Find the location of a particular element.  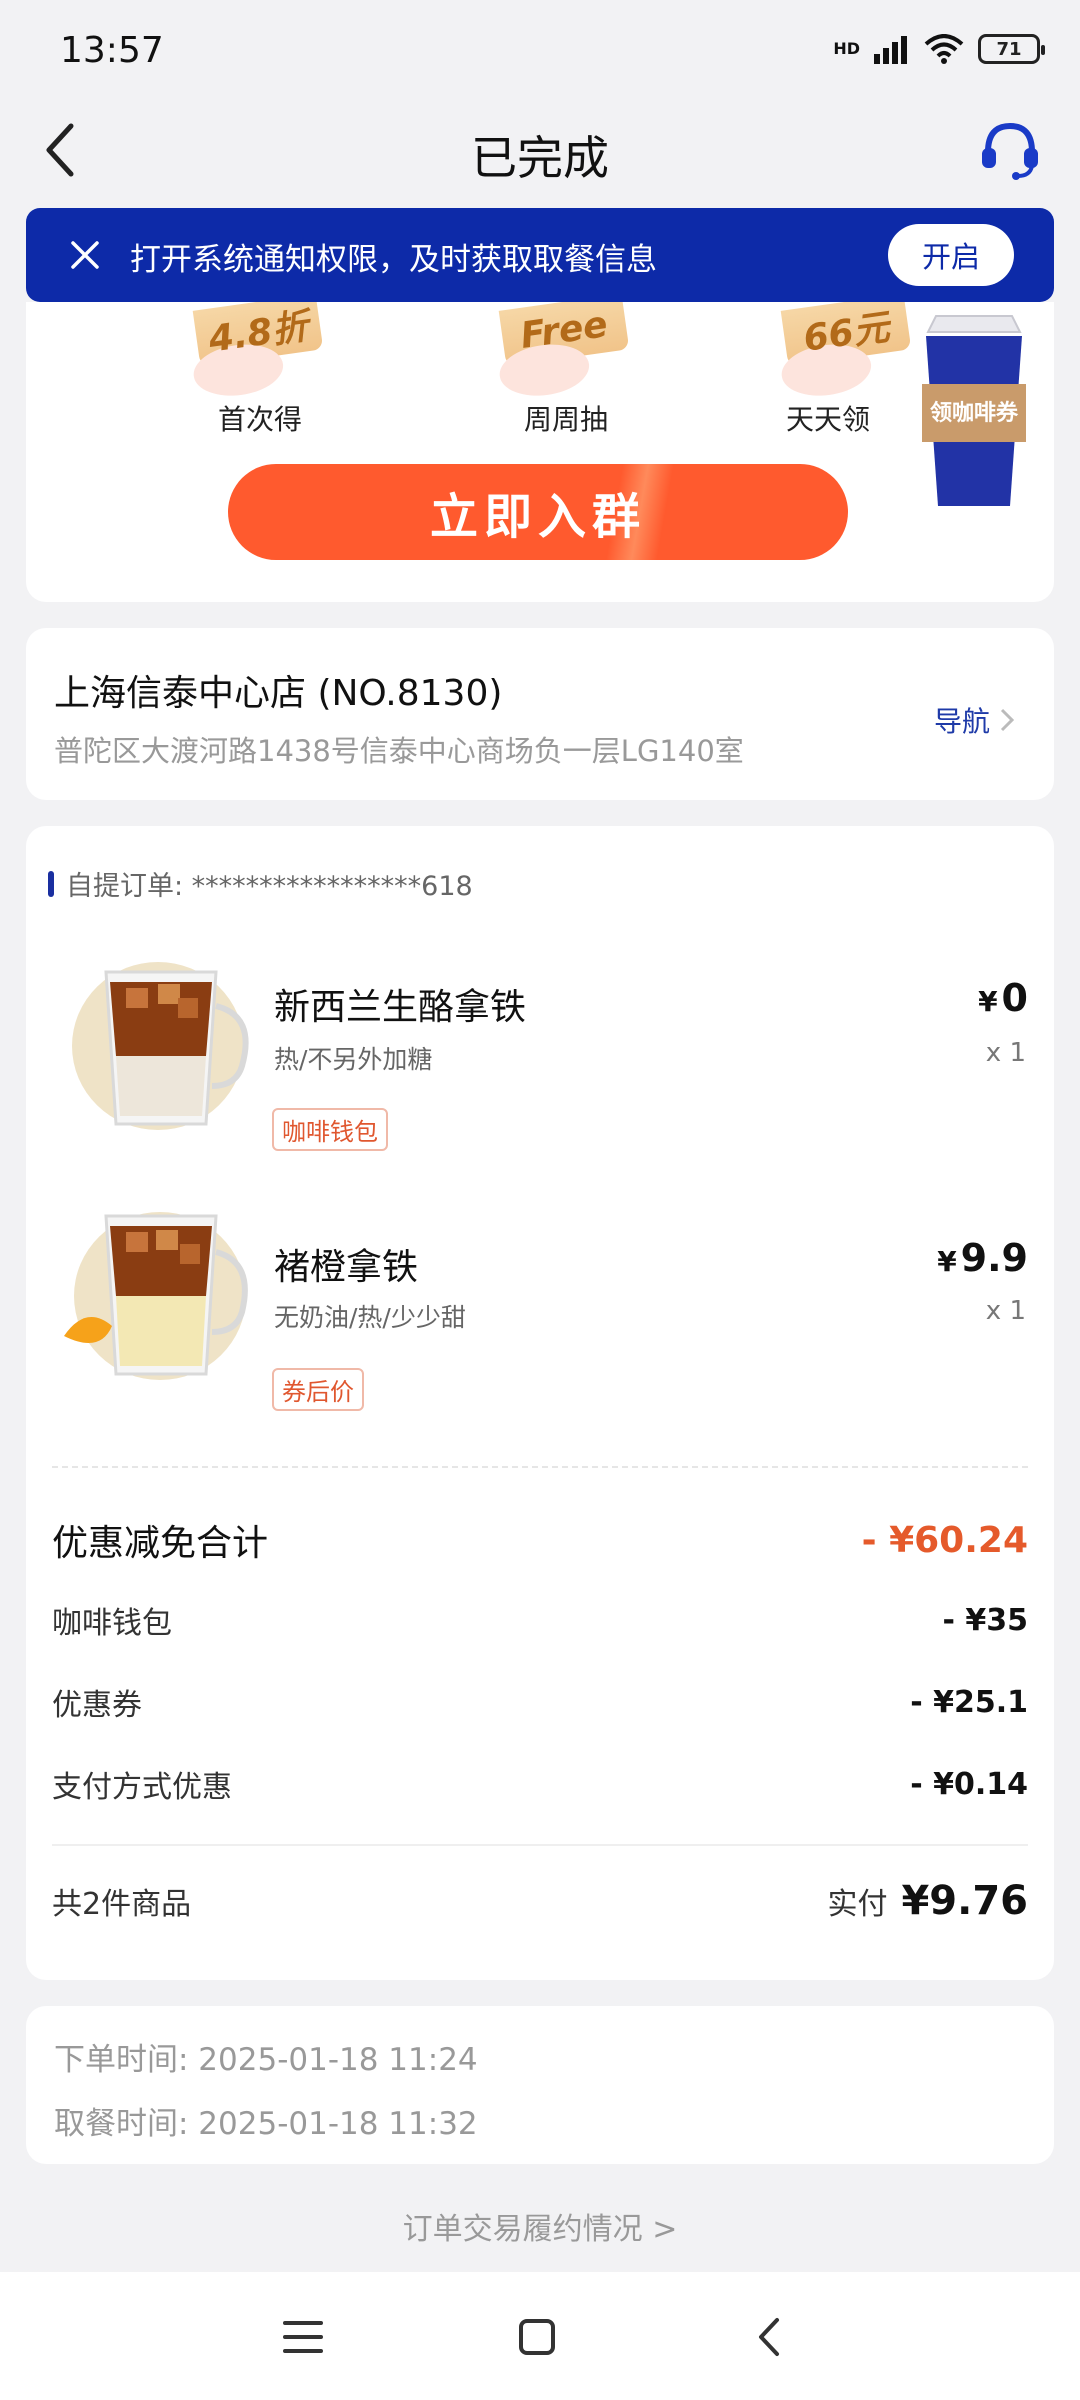

total-row: 共2件商品 实付 ¥9.76 is located at coordinates (540, 1901).